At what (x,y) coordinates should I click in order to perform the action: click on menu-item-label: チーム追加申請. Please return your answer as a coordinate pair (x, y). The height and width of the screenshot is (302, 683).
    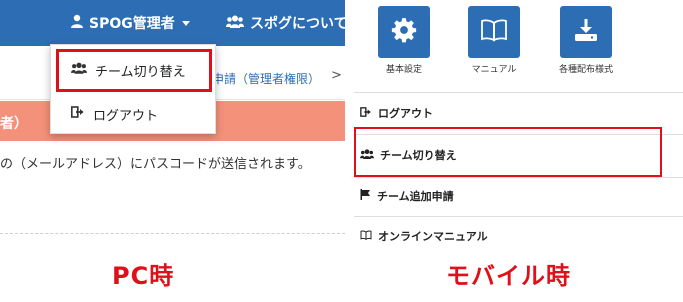
    Looking at the image, I should click on (415, 196).